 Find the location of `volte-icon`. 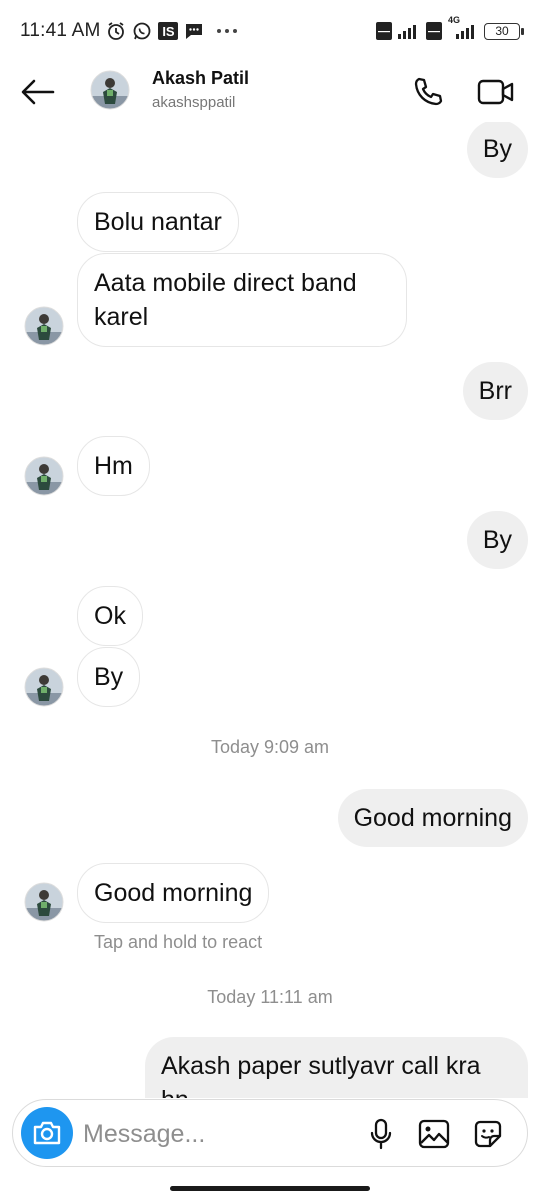

volte-icon is located at coordinates (384, 31).